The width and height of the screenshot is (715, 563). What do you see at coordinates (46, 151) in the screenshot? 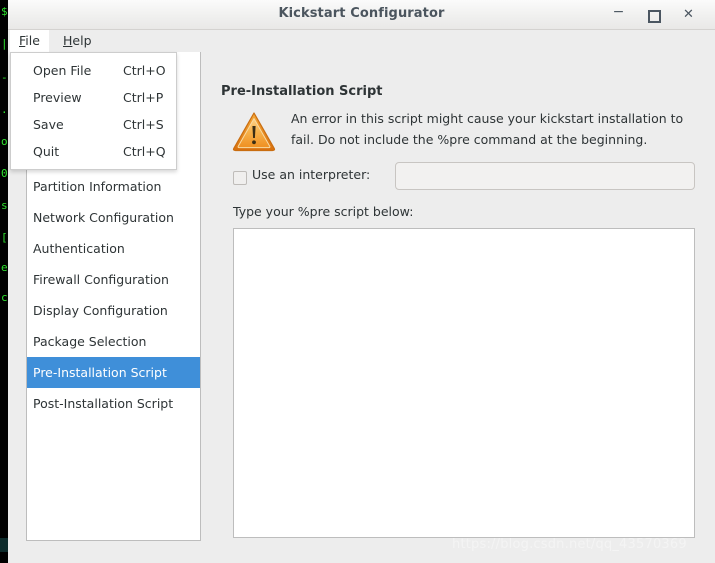
I see `menu-item-label: Quit` at bounding box center [46, 151].